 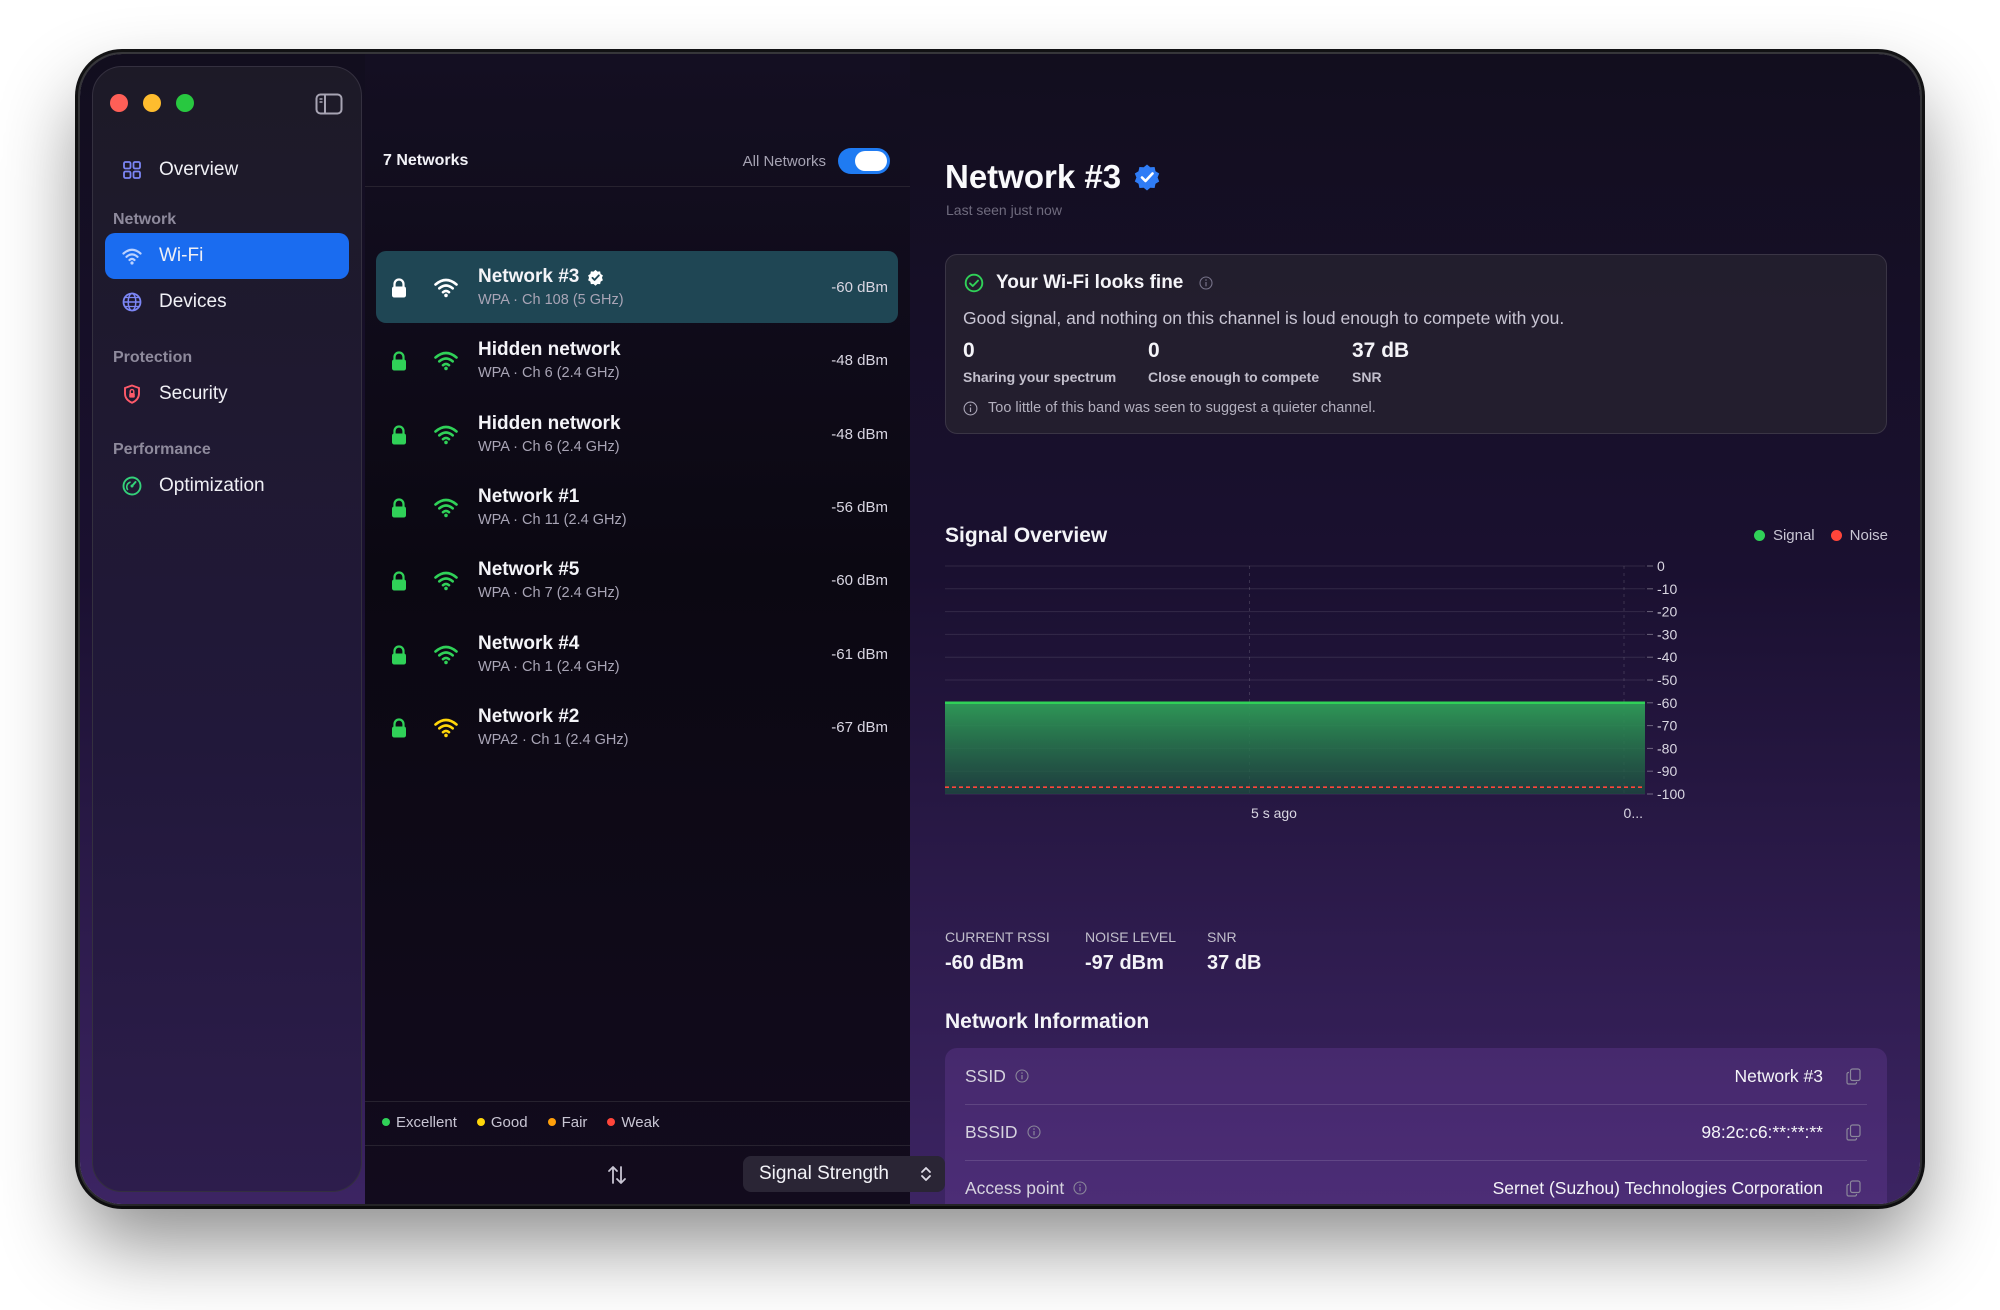 I want to click on y-tick-label: -40, so click(x=1667, y=657).